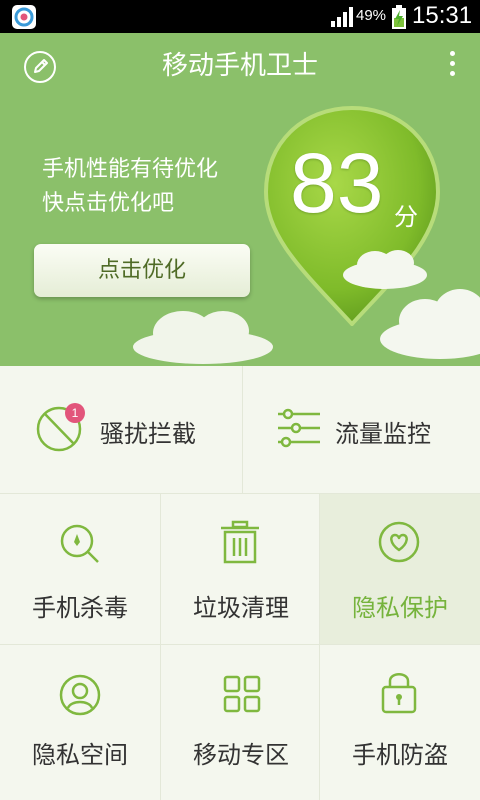  What do you see at coordinates (240, 542) in the screenshot?
I see `trash-icon` at bounding box center [240, 542].